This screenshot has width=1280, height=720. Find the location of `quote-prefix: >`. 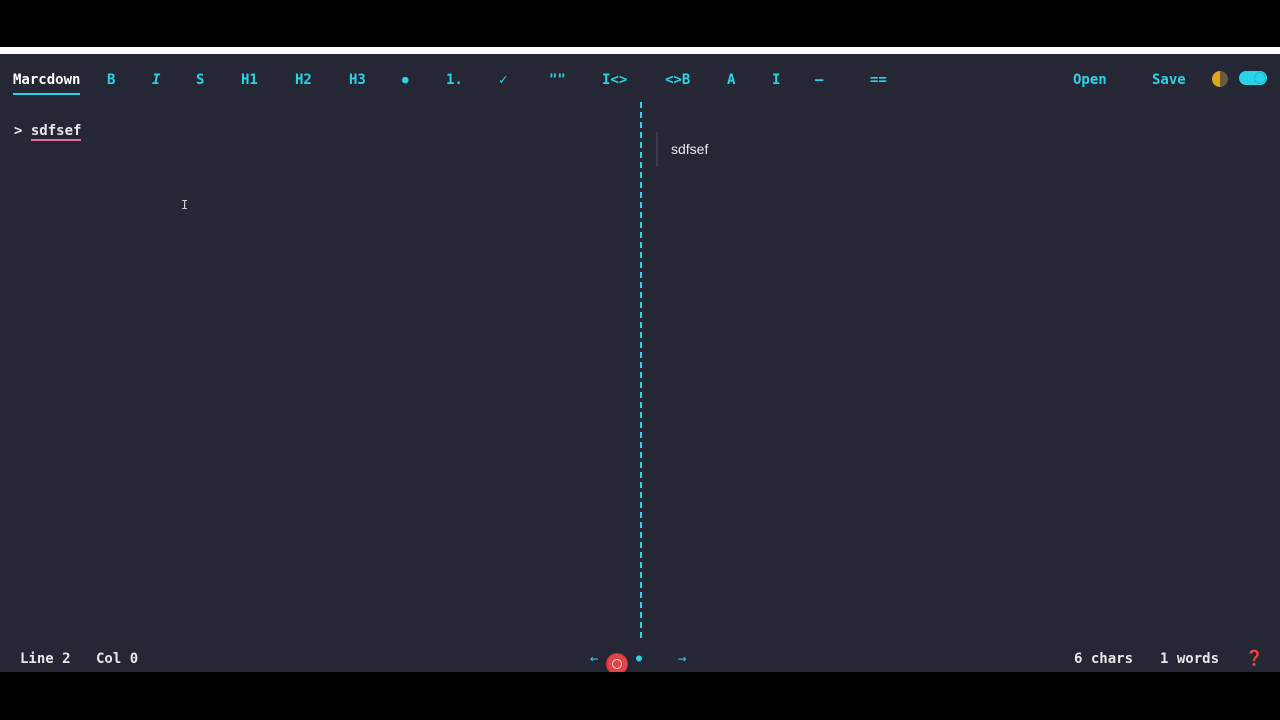

quote-prefix: > is located at coordinates (22, 131).